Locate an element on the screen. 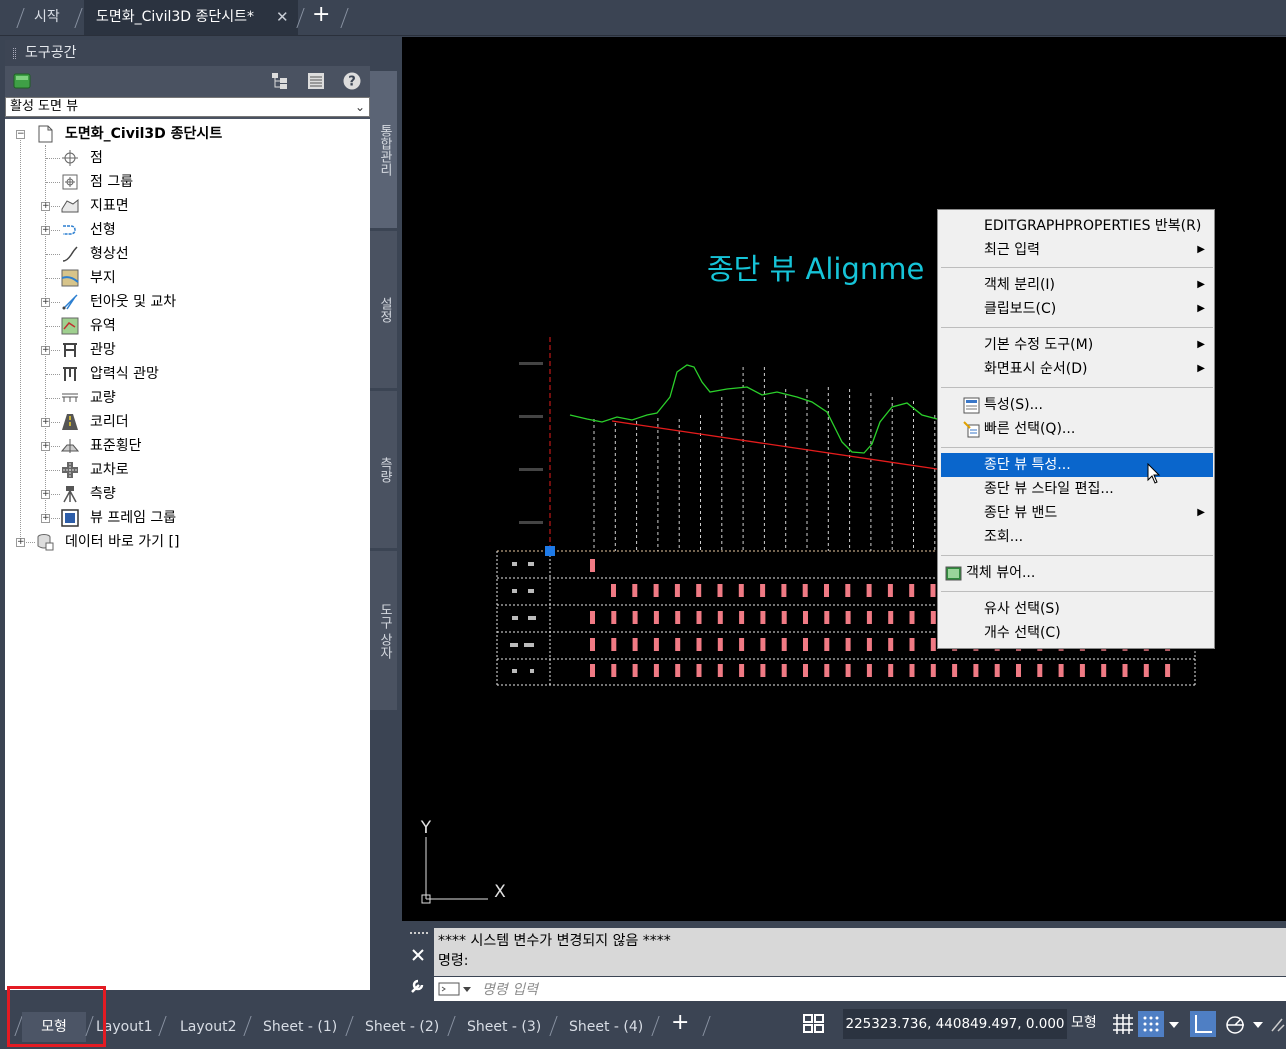 This screenshot has height=1049, width=1286. side-tab-survey: 측량 is located at coordinates (383, 469).